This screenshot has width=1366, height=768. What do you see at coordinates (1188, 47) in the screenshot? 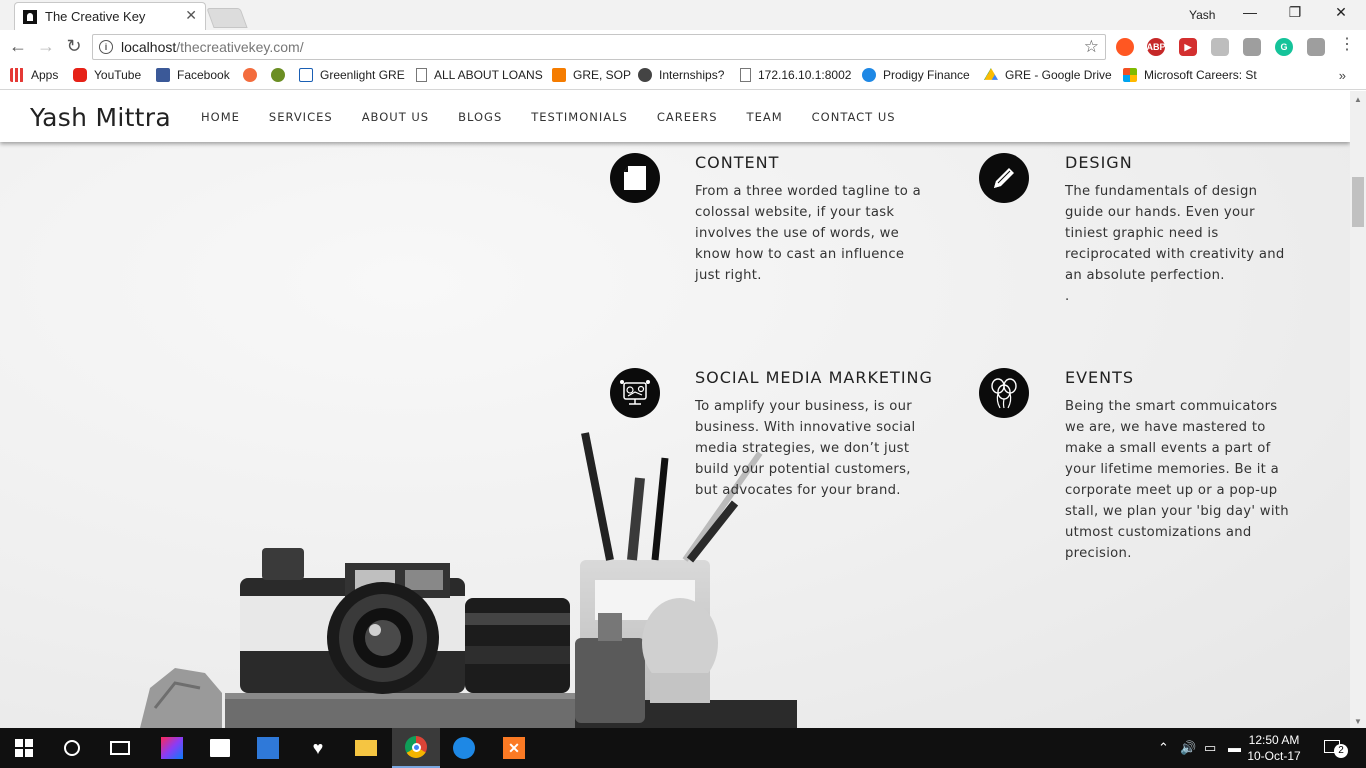
I see `extension-video-icon: ▶` at bounding box center [1188, 47].